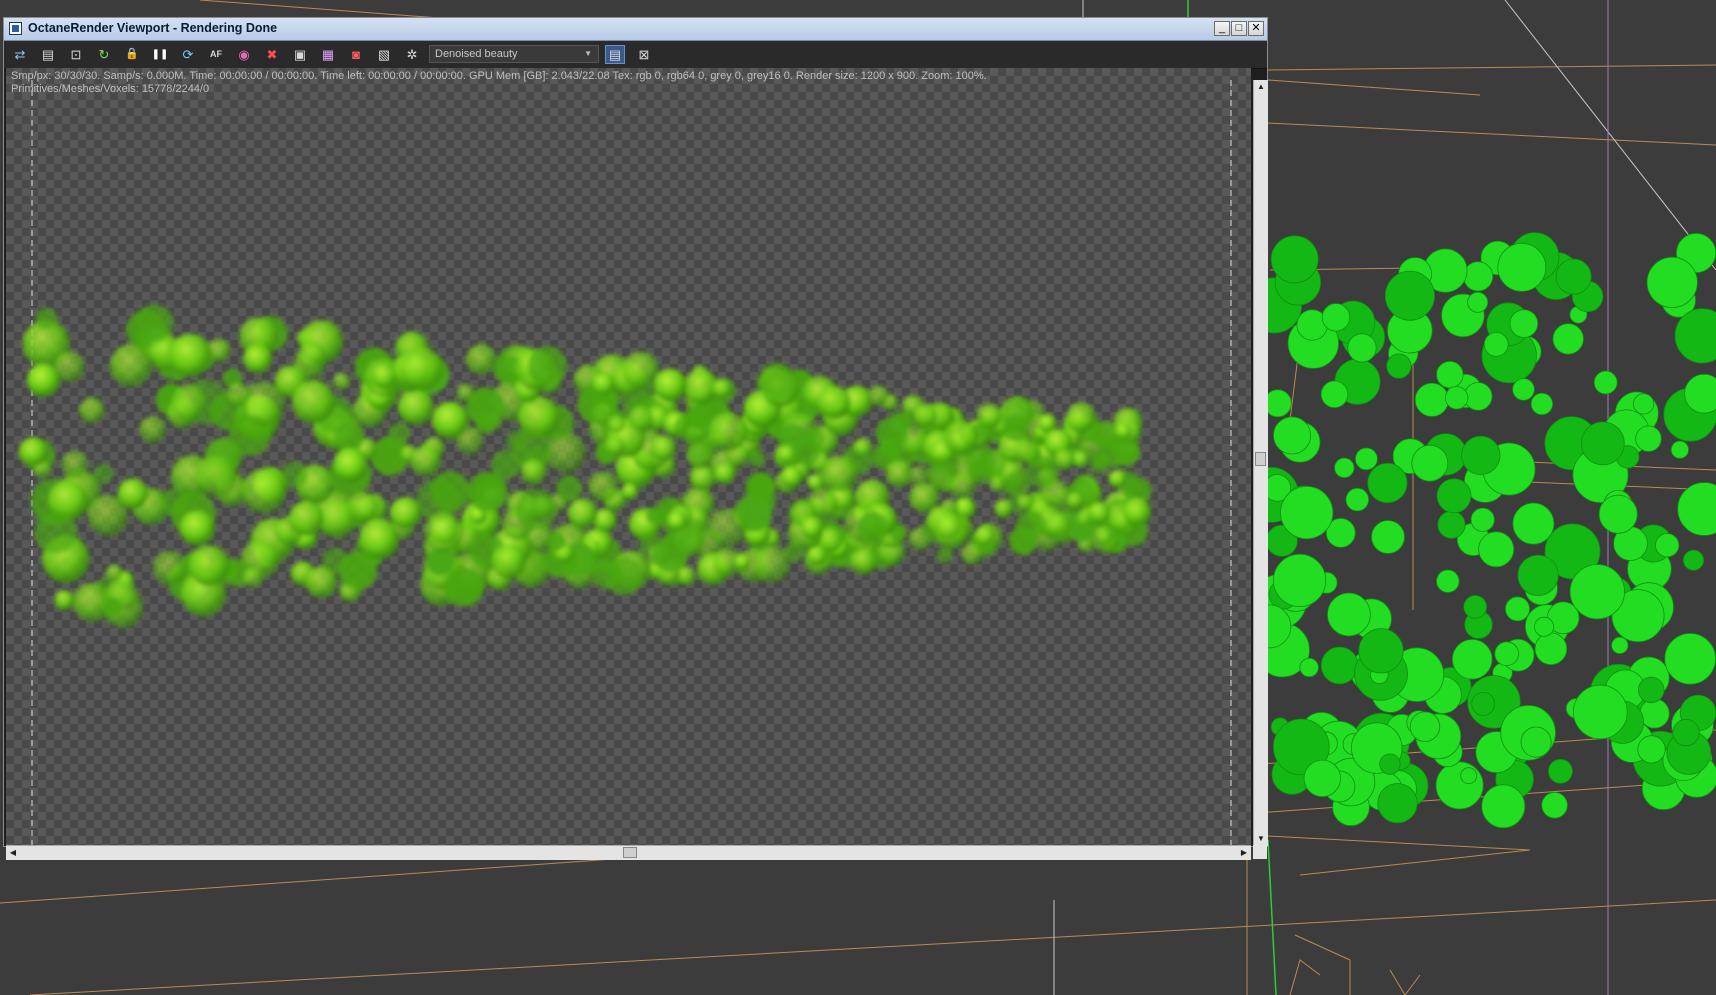 Image resolution: width=1716 pixels, height=995 pixels. What do you see at coordinates (188, 54) in the screenshot?
I see `refresh-icon: ⟳` at bounding box center [188, 54].